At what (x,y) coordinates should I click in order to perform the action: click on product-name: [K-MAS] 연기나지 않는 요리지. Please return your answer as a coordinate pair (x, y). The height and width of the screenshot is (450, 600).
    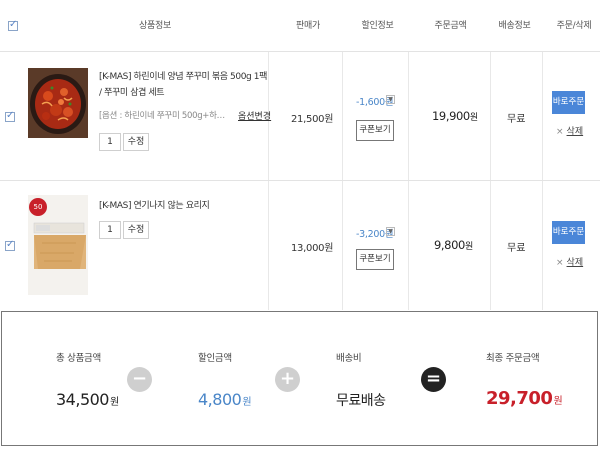
    Looking at the image, I should click on (183, 206).